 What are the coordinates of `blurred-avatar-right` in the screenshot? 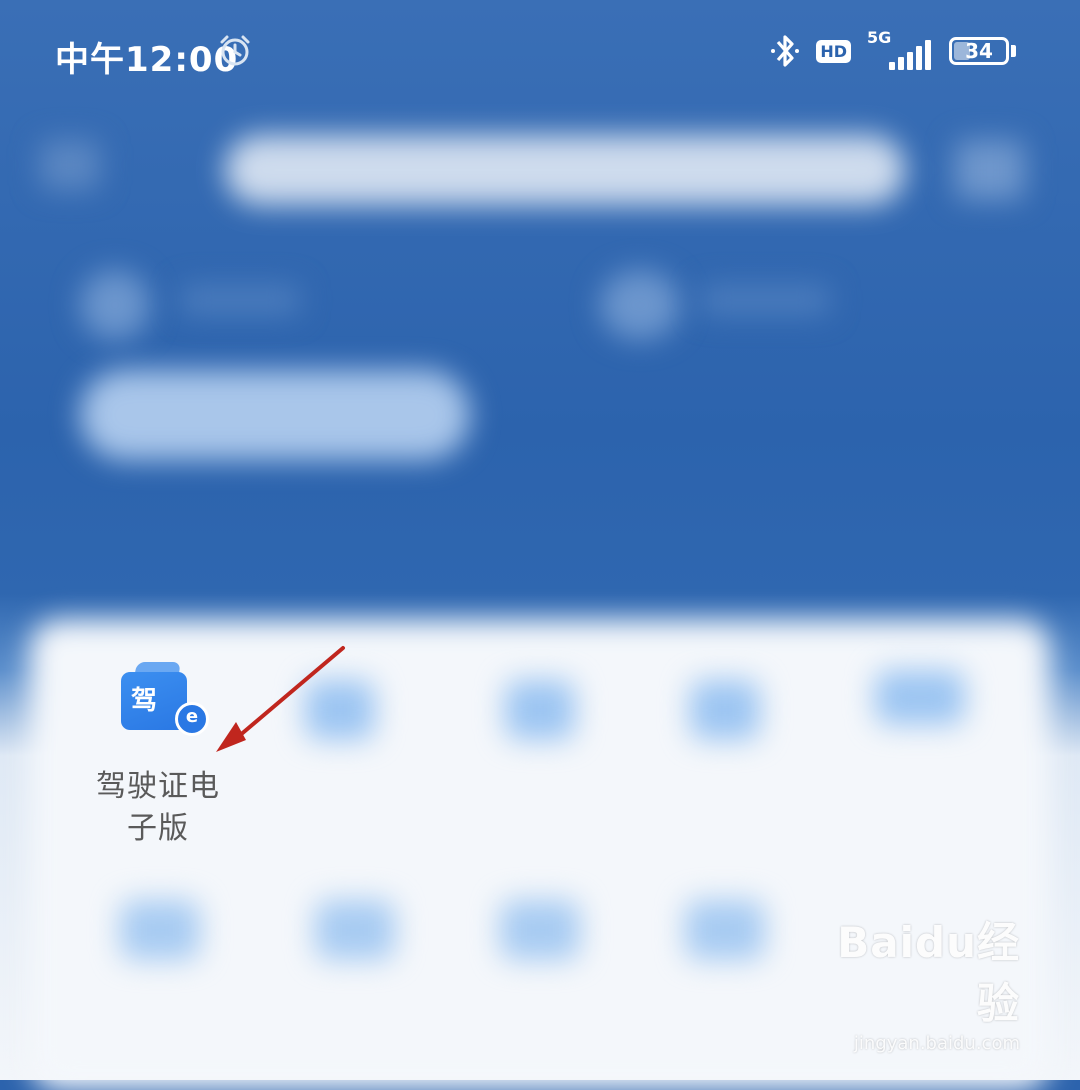 It's located at (640, 305).